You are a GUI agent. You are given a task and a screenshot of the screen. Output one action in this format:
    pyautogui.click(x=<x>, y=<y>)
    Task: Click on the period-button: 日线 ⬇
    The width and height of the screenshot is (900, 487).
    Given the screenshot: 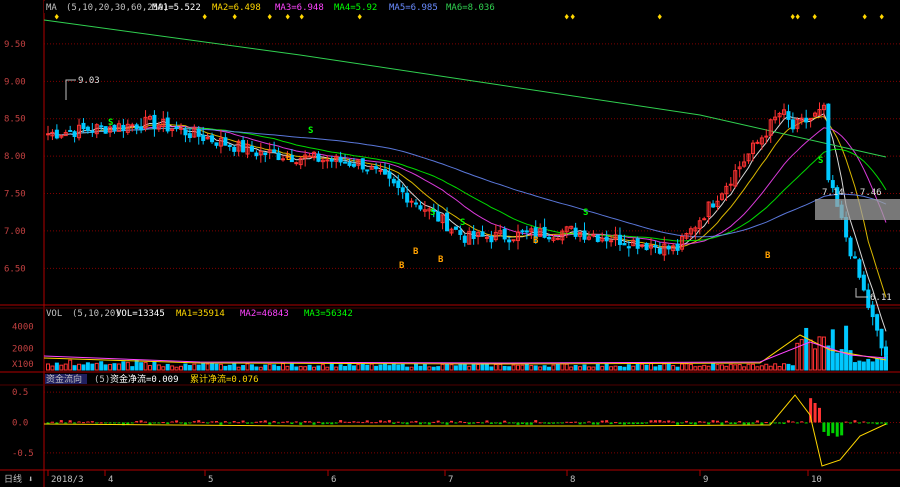 What is the action you would take?
    pyautogui.click(x=21, y=479)
    